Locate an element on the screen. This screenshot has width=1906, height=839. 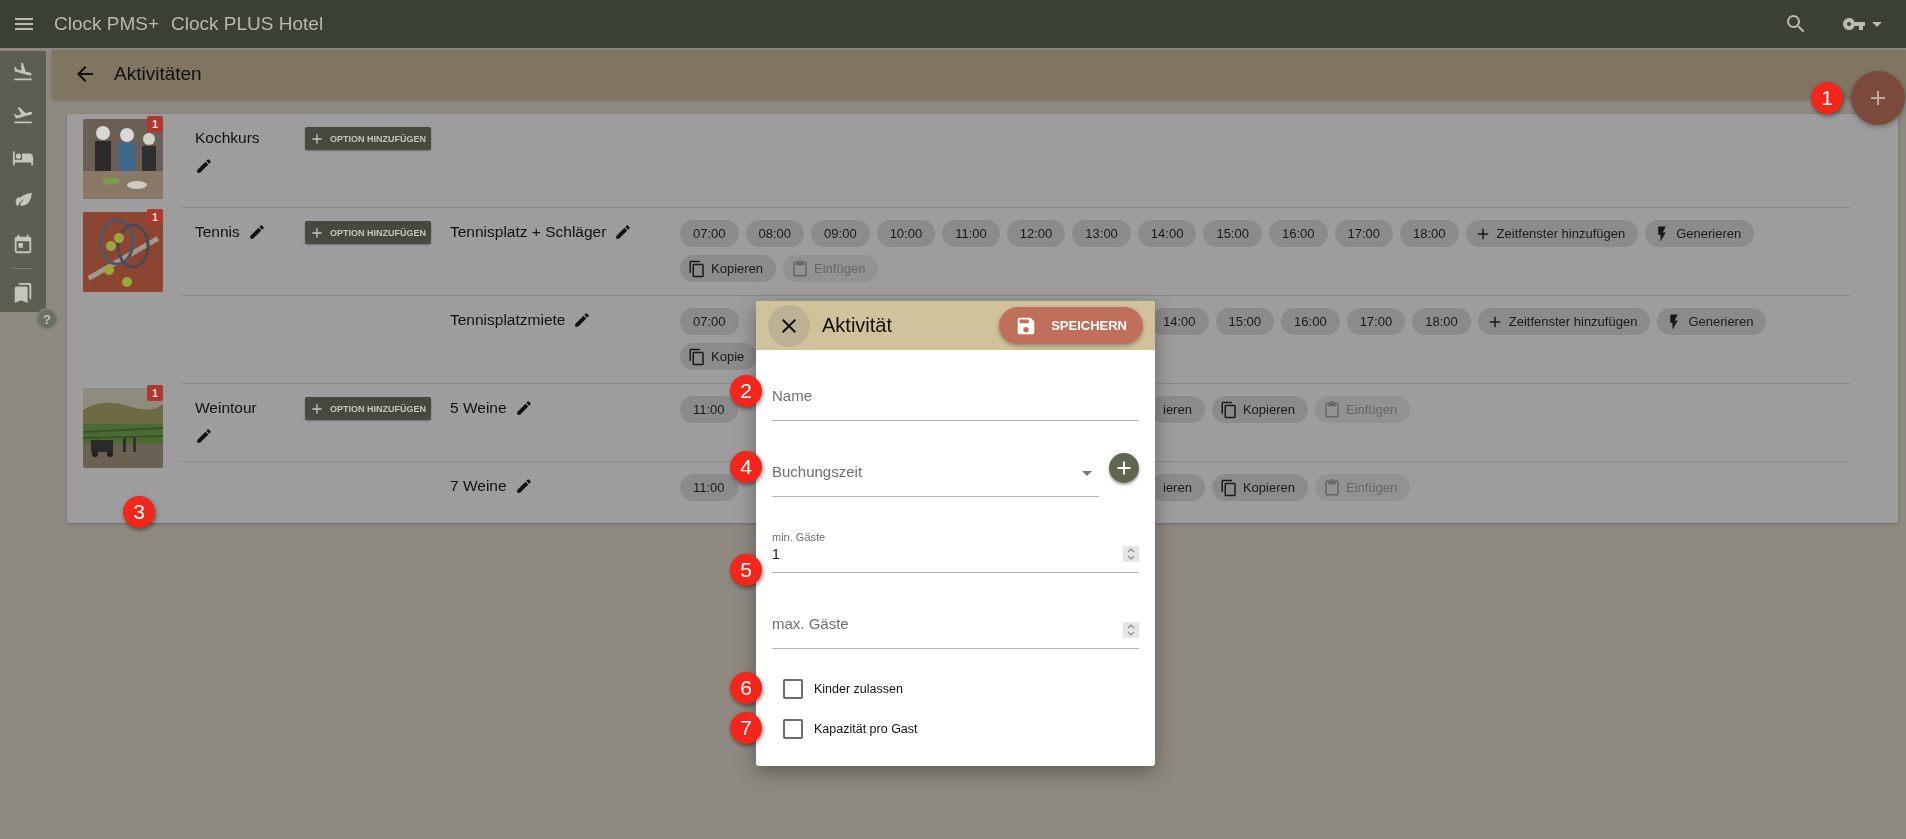
callout-marker: 1 is located at coordinates (1827, 98).